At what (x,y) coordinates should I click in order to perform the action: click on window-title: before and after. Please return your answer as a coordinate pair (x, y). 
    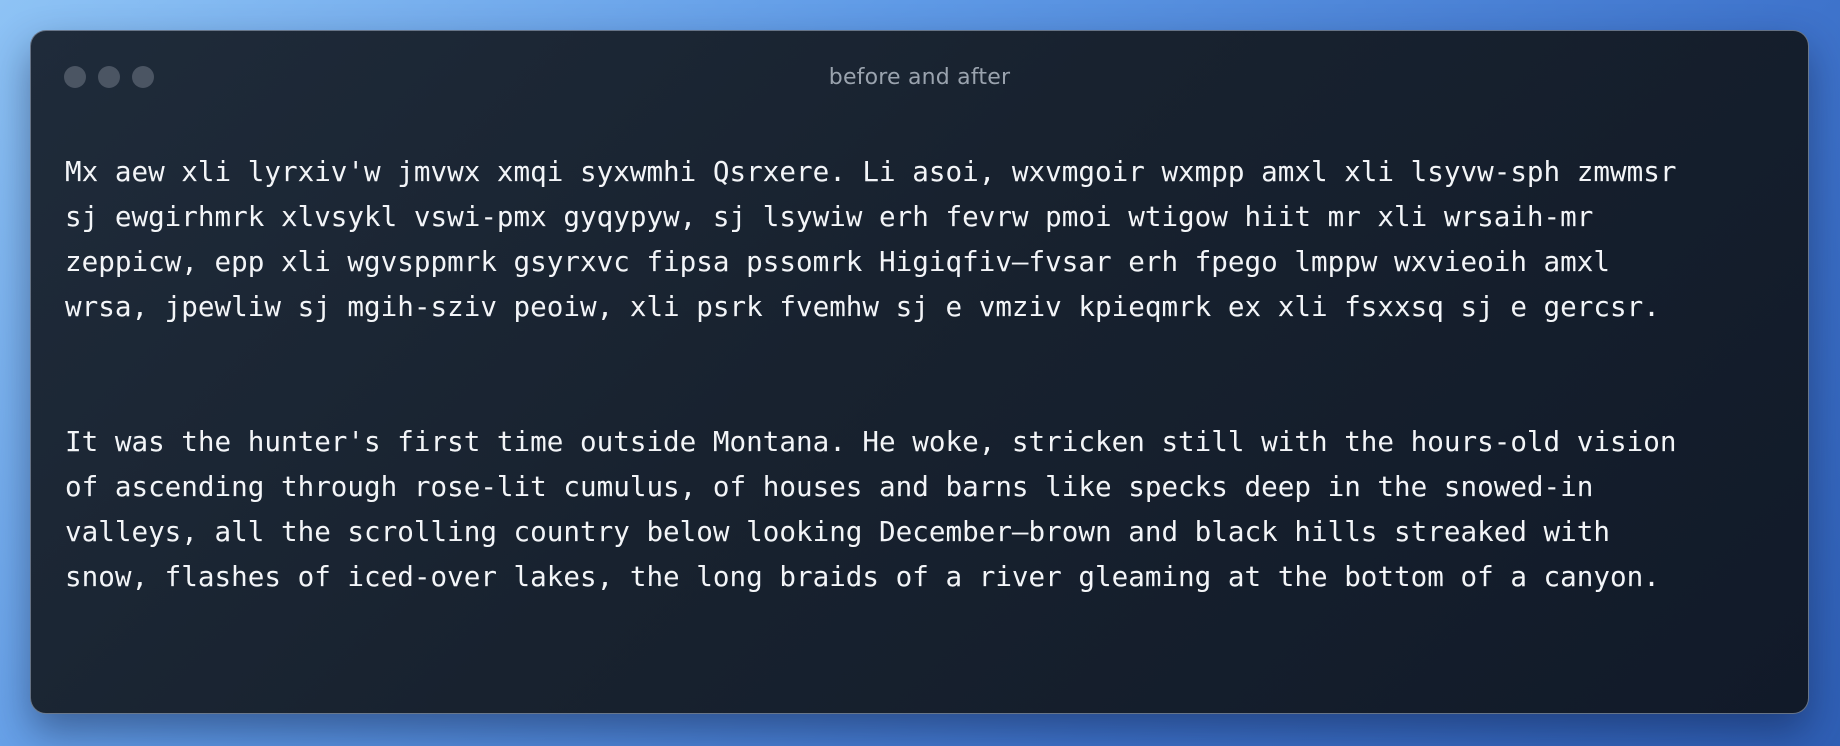
    Looking at the image, I should click on (919, 77).